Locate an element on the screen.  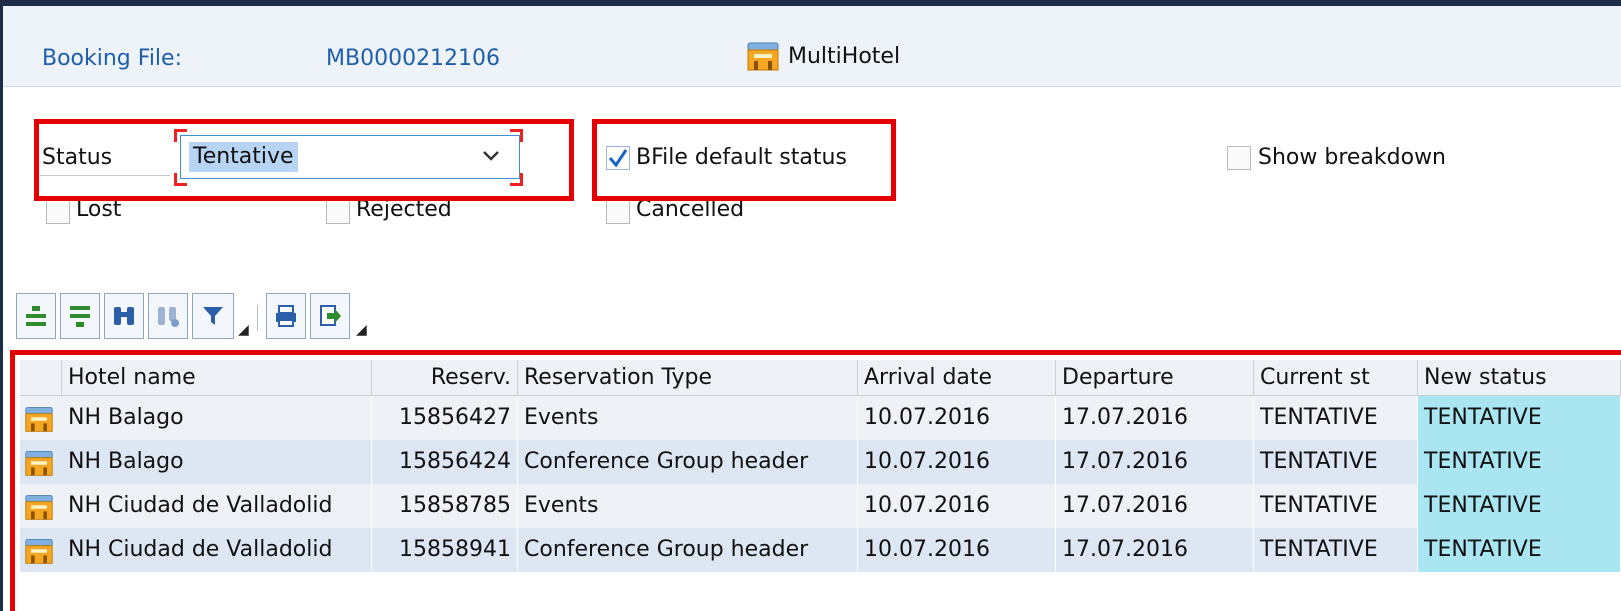
filter-button is located at coordinates (213, 316).